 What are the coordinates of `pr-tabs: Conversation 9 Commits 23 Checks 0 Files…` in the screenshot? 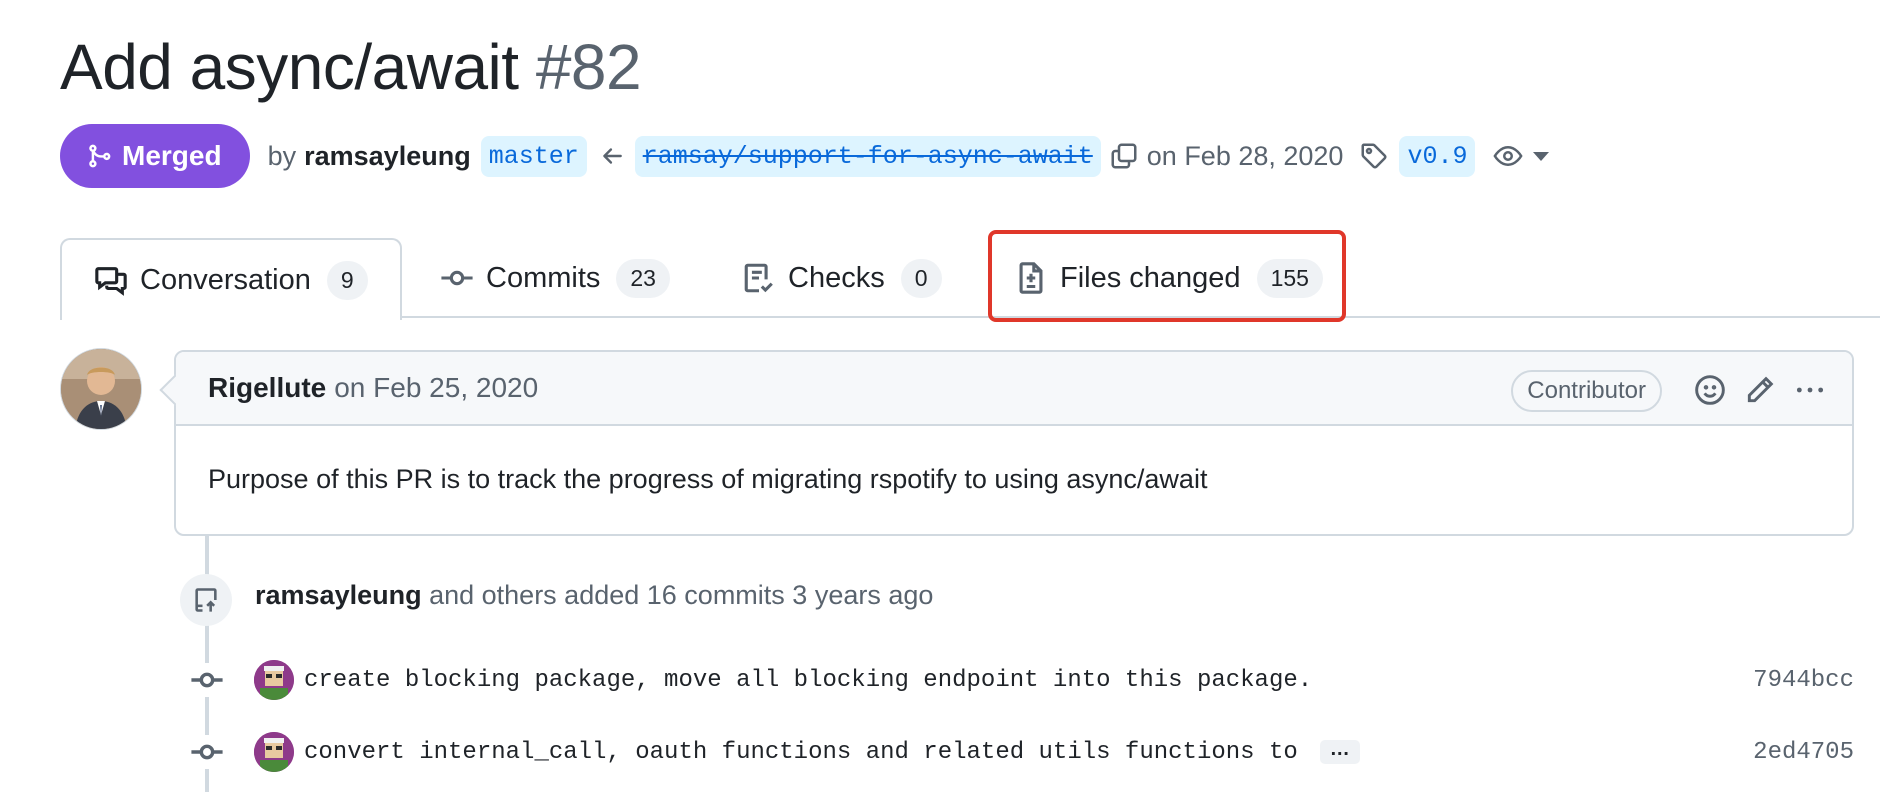 It's located at (970, 279).